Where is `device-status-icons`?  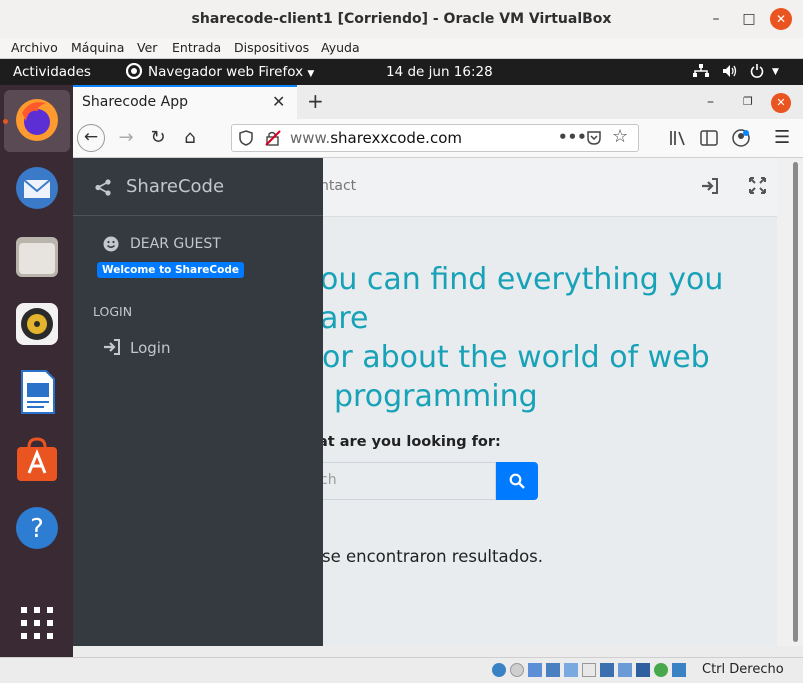
device-status-icons is located at coordinates (589, 670).